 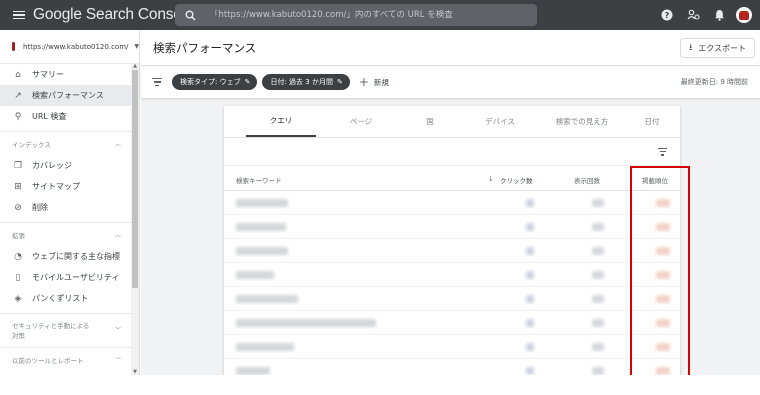 What do you see at coordinates (157, 82) in the screenshot?
I see `filter-icon` at bounding box center [157, 82].